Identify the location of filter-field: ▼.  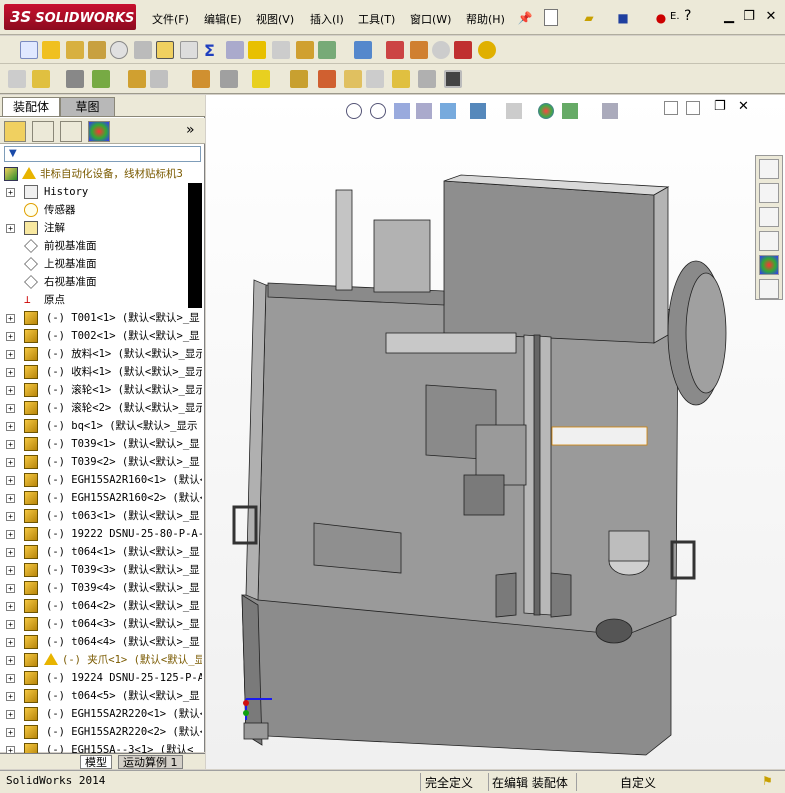
(102, 154).